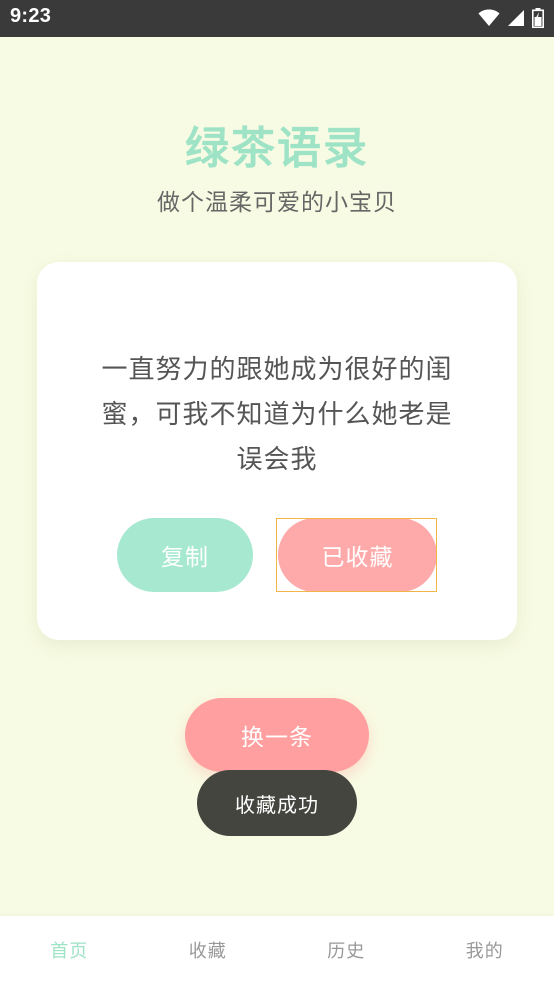 The height and width of the screenshot is (984, 554). What do you see at coordinates (516, 18) in the screenshot?
I see `signal-icon` at bounding box center [516, 18].